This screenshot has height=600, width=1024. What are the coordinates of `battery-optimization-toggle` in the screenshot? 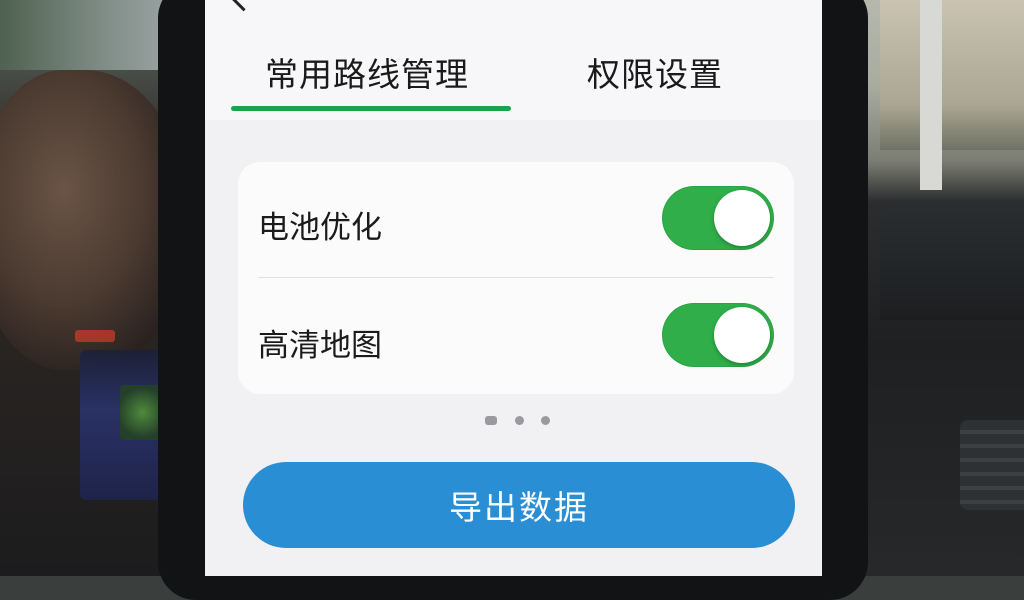 It's located at (718, 218).